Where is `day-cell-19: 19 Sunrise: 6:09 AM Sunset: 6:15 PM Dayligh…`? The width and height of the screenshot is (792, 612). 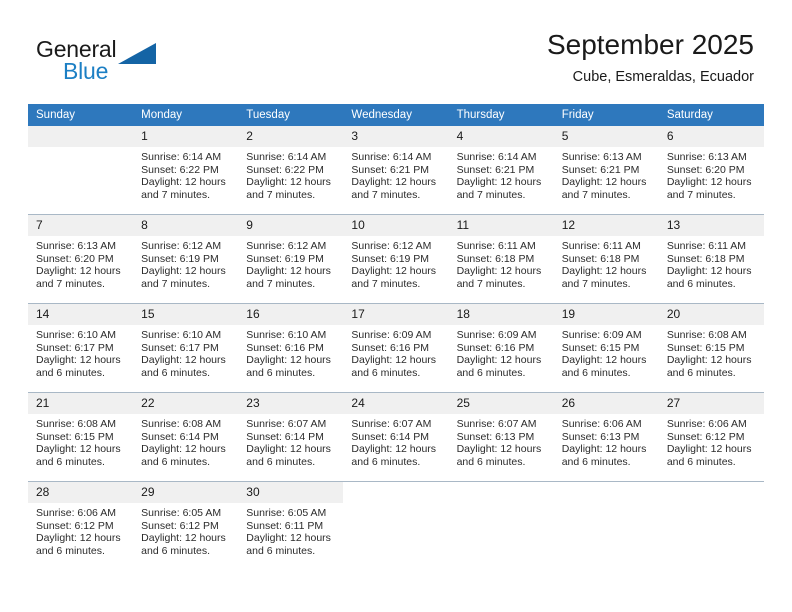 day-cell-19: 19 Sunrise: 6:09 AM Sunset: 6:15 PM Dayligh… is located at coordinates (606, 348).